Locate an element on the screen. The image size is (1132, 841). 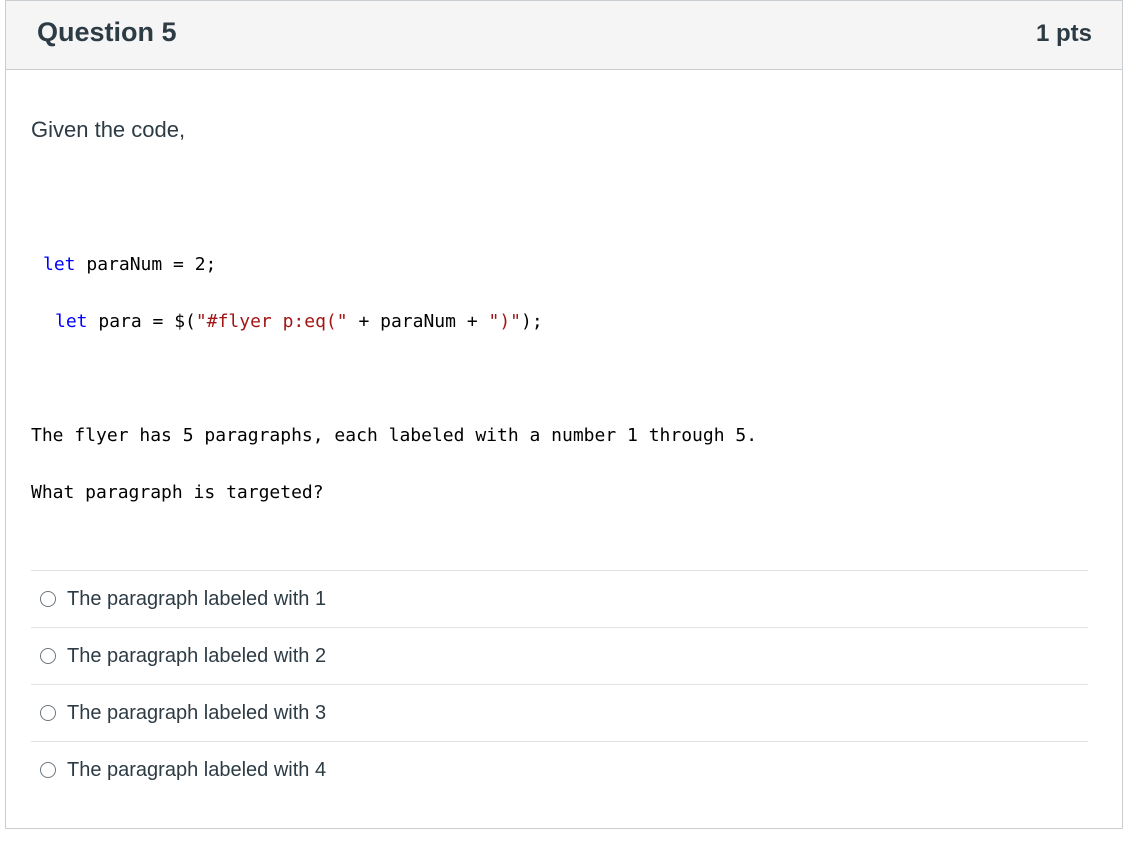
answer-label: The paragraph labeled with 2 is located at coordinates (196, 656).